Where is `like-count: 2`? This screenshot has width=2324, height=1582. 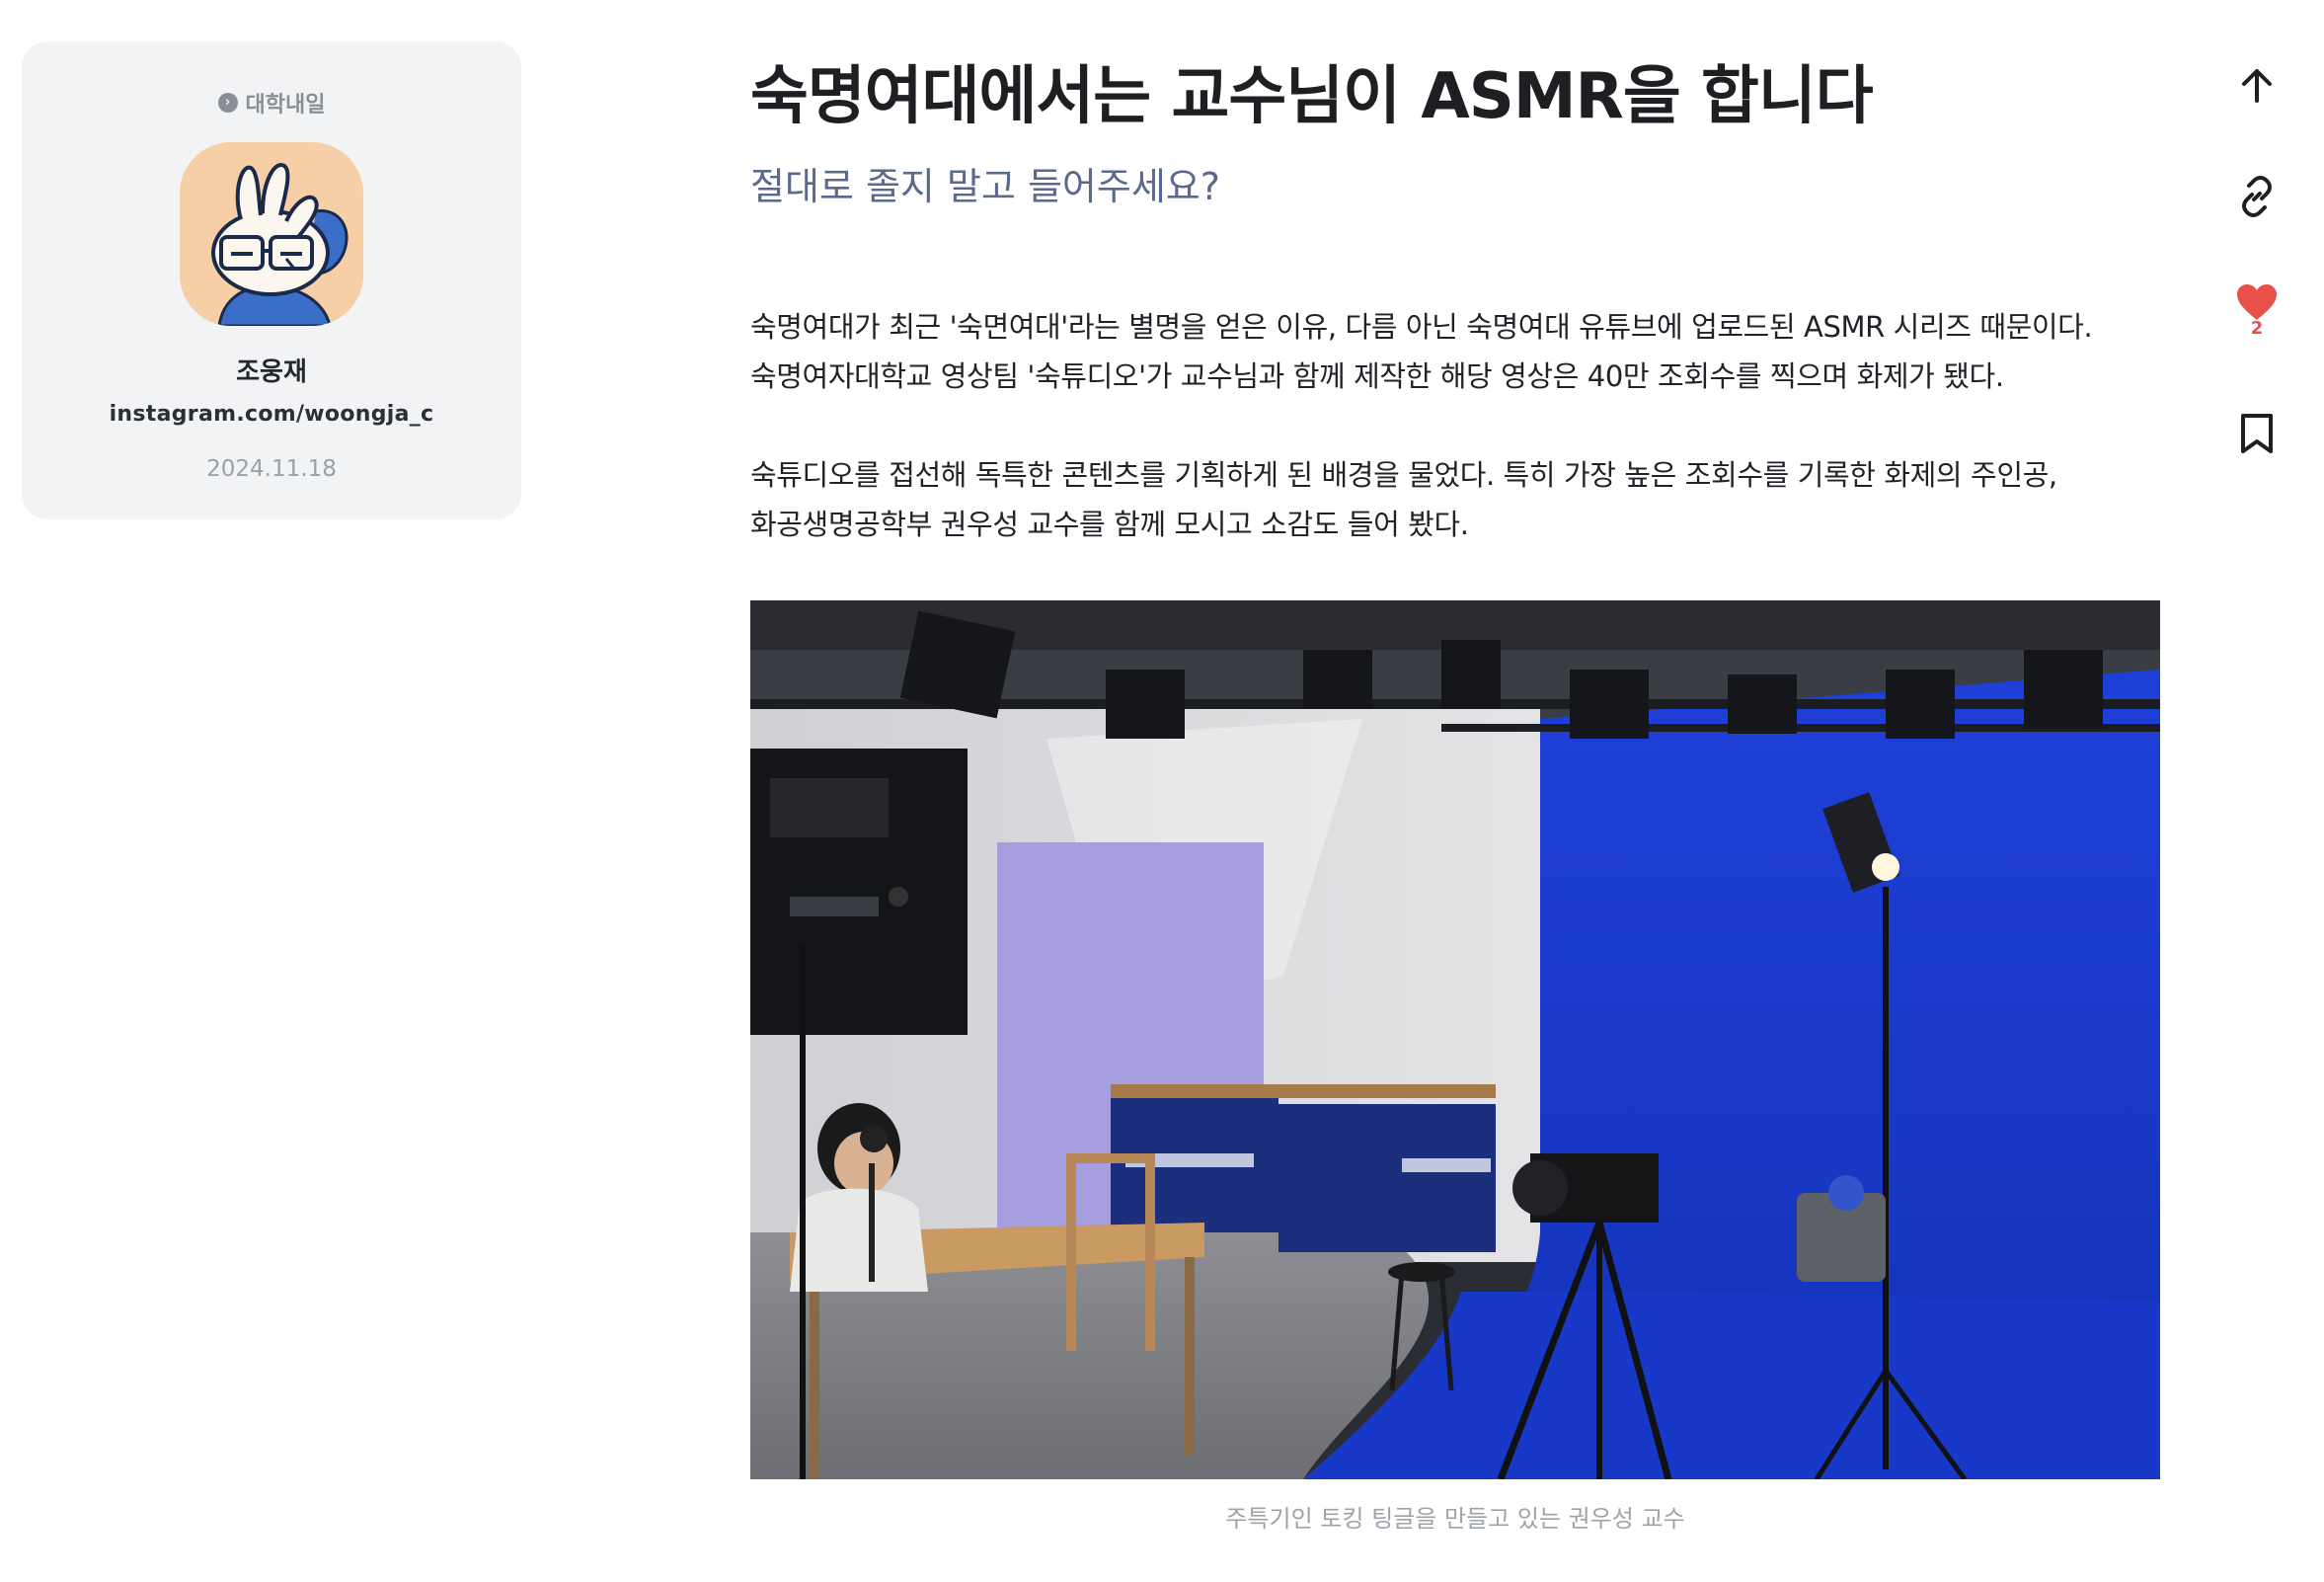 like-count: 2 is located at coordinates (2257, 328).